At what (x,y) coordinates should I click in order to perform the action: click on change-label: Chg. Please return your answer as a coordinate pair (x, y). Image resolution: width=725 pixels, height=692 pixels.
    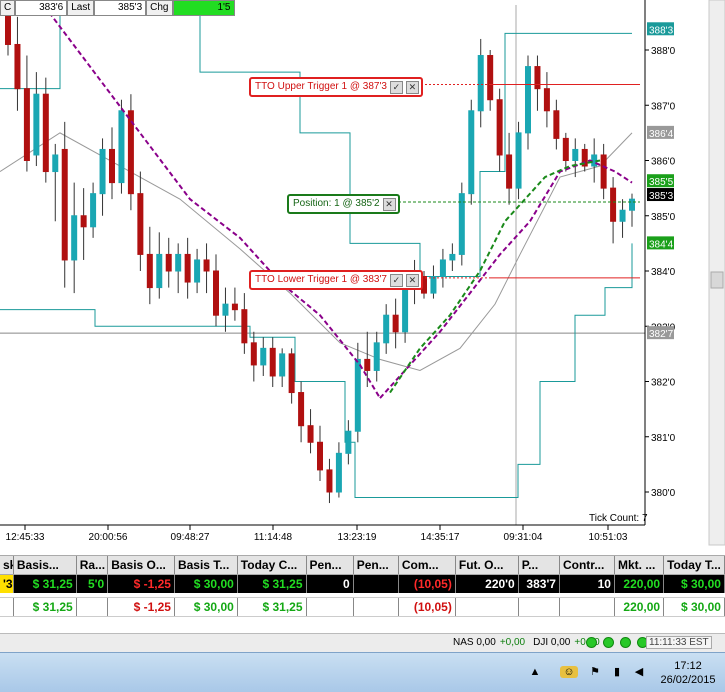
    Looking at the image, I should click on (159, 8).